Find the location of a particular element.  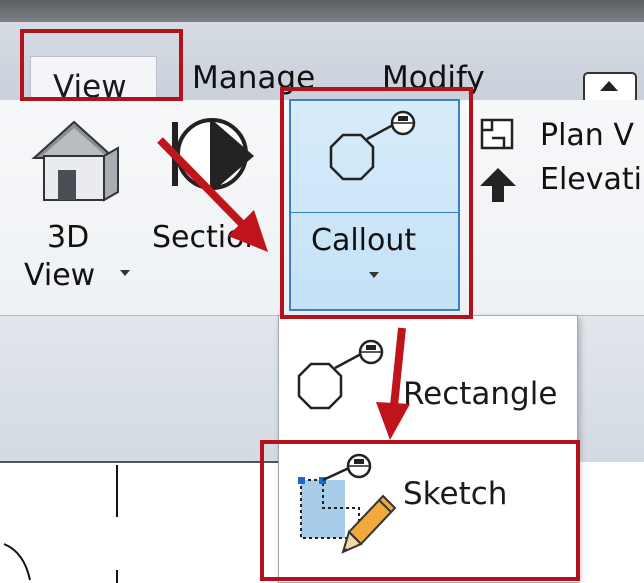

arrow-to-sketch-icon is located at coordinates (393, 383).